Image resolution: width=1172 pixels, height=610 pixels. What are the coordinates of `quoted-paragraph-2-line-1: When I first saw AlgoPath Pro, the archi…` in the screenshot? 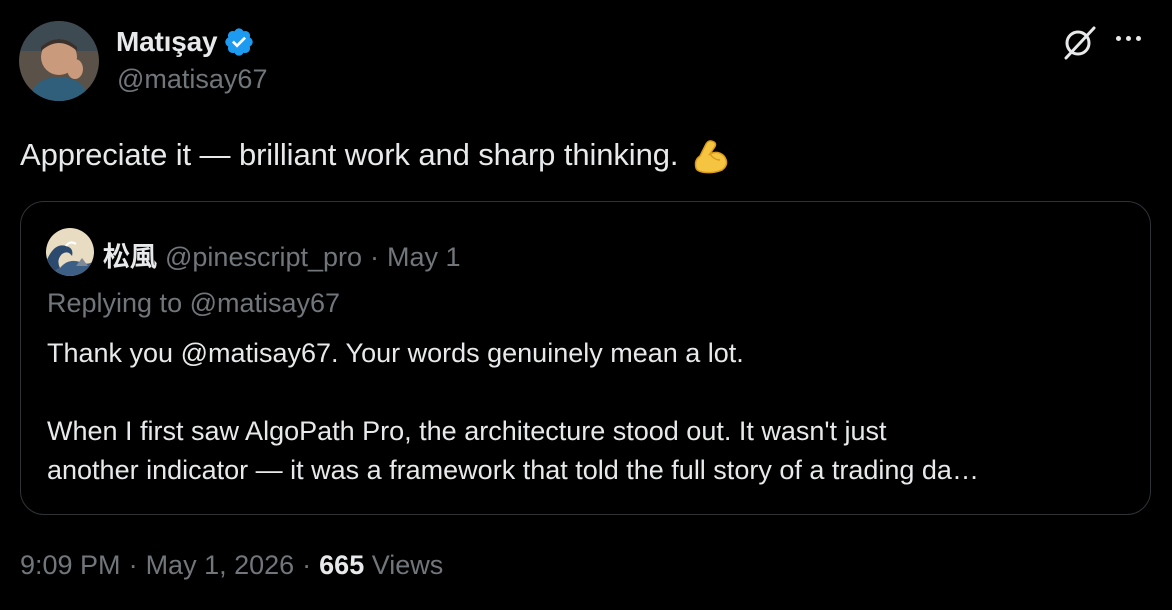 It's located at (467, 431).